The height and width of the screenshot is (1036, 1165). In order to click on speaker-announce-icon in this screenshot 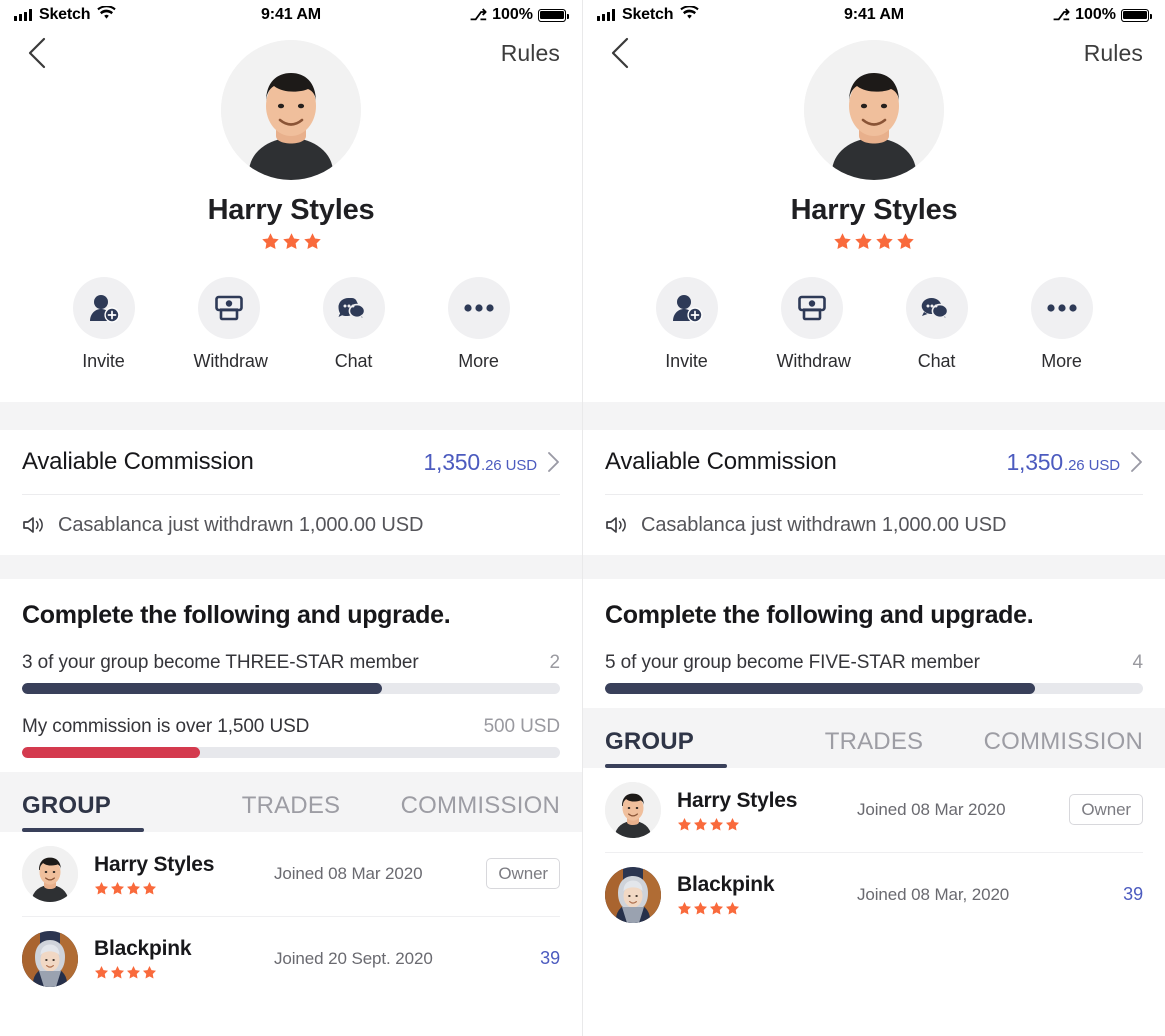, I will do `click(617, 525)`.